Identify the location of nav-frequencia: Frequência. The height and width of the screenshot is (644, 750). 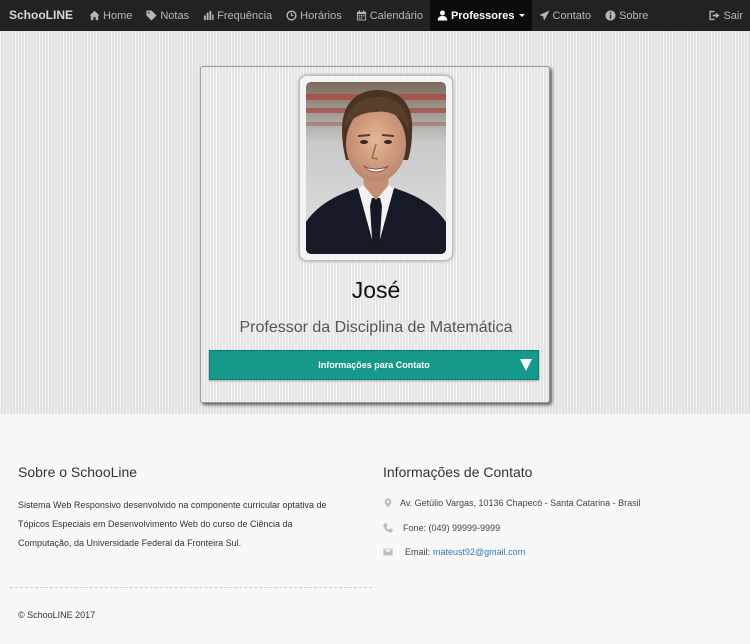
(237, 15).